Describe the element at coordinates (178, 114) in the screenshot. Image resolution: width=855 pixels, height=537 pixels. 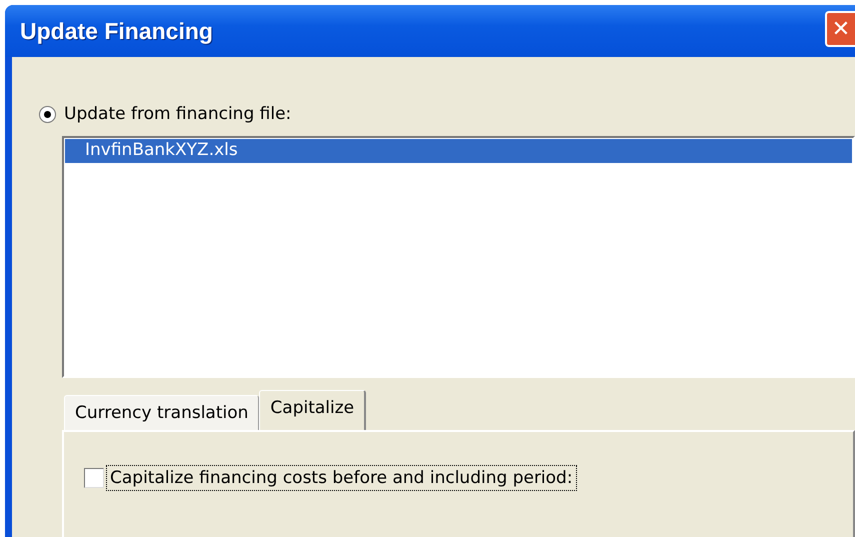
I see `radio-label: Update from financing file:` at that location.